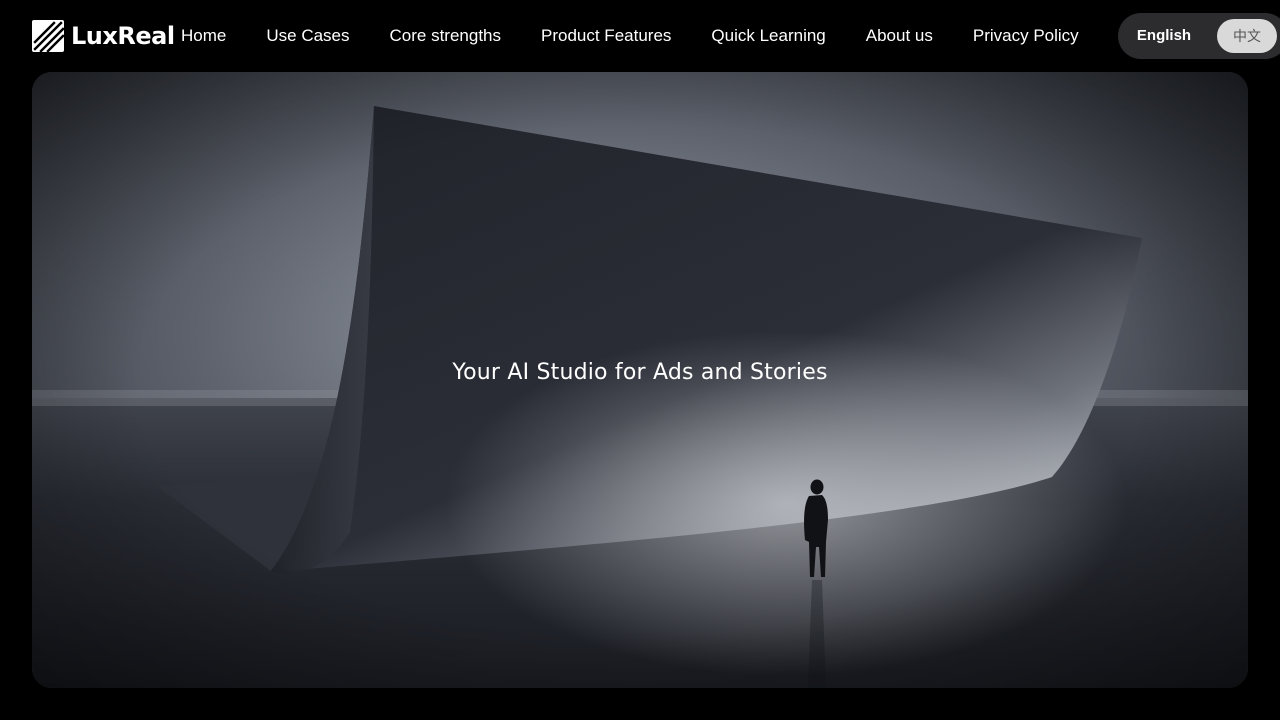  I want to click on nav-item-product-features: Product Features, so click(606, 36).